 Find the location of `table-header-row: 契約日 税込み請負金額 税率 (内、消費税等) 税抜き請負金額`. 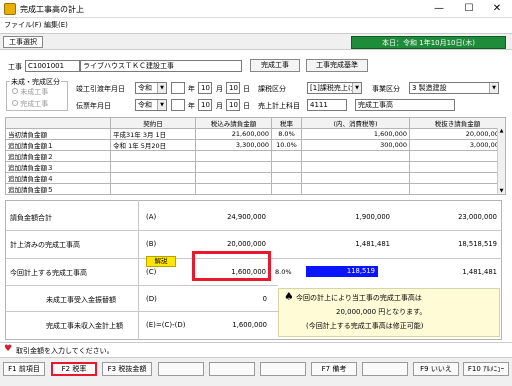

table-header-row: 契約日 税込み請負金額 税率 (内、消費税等) 税抜き請負金額 is located at coordinates (255, 123).